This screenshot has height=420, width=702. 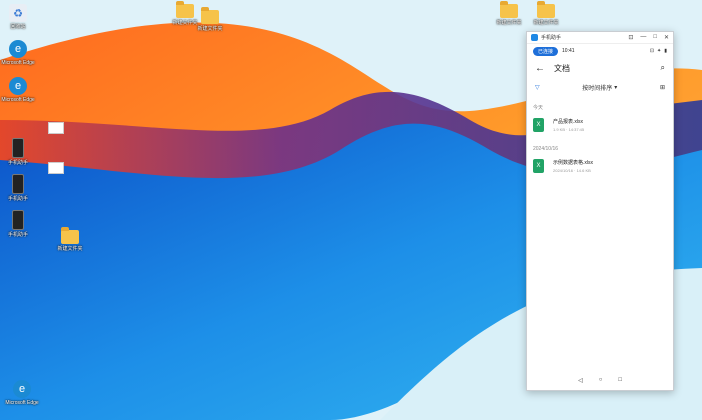 I want to click on sort-dropdown: 按时间排序 ▾, so click(x=599, y=87).